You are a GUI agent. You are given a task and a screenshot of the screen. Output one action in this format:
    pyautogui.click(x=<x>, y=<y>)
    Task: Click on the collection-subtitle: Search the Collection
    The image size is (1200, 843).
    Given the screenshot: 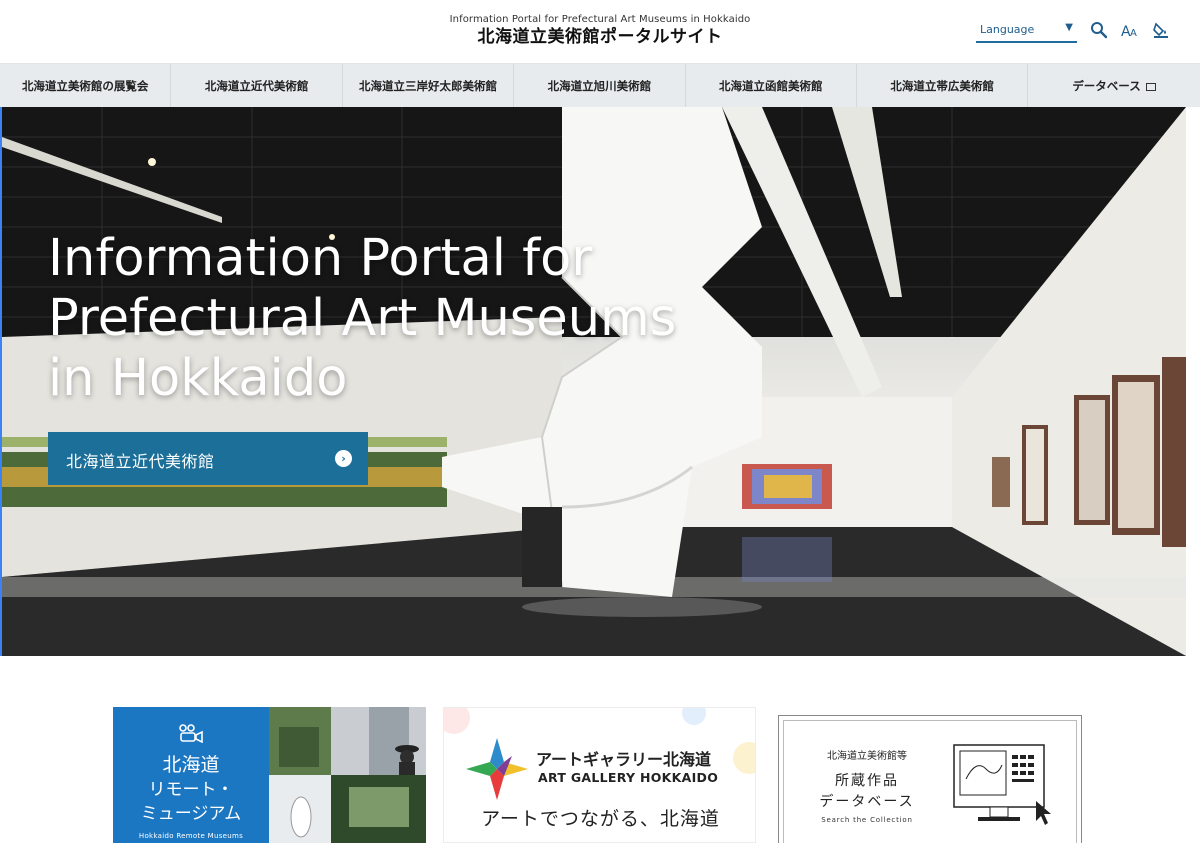 What is the action you would take?
    pyautogui.click(x=867, y=820)
    